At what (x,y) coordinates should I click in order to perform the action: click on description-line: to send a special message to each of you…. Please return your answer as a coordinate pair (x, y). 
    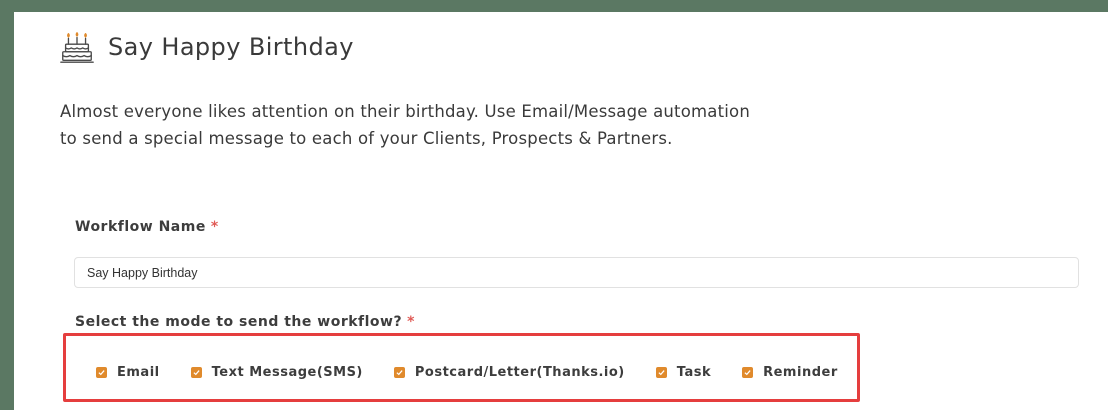
    Looking at the image, I should click on (366, 138).